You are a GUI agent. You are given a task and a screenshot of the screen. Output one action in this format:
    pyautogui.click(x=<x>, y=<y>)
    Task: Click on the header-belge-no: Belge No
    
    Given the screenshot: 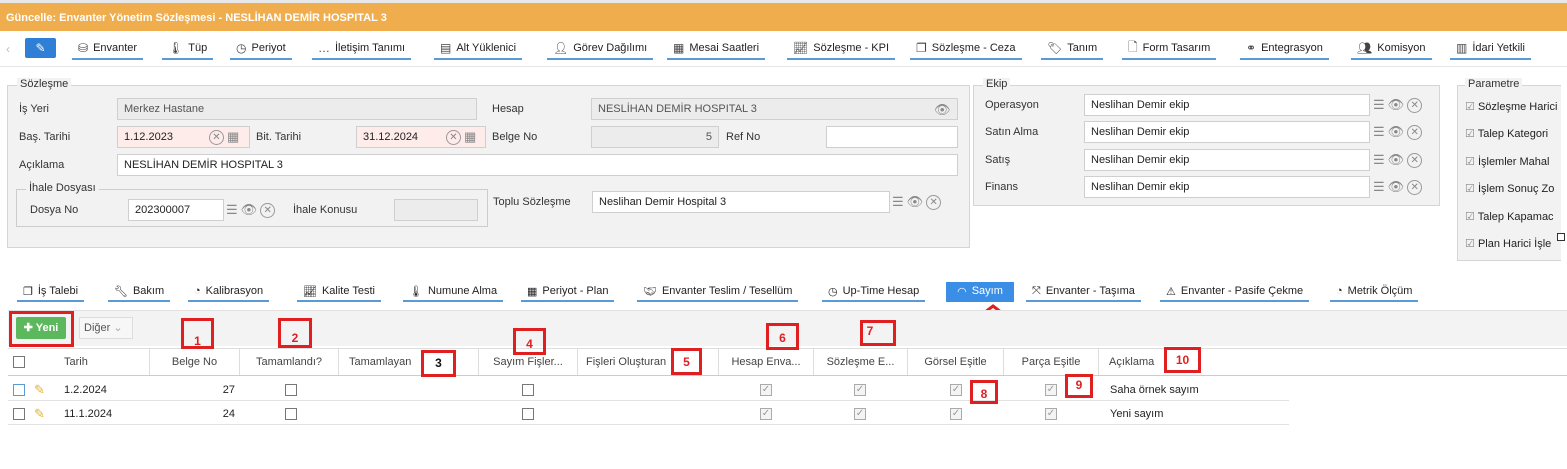 What is the action you would take?
    pyautogui.click(x=195, y=362)
    